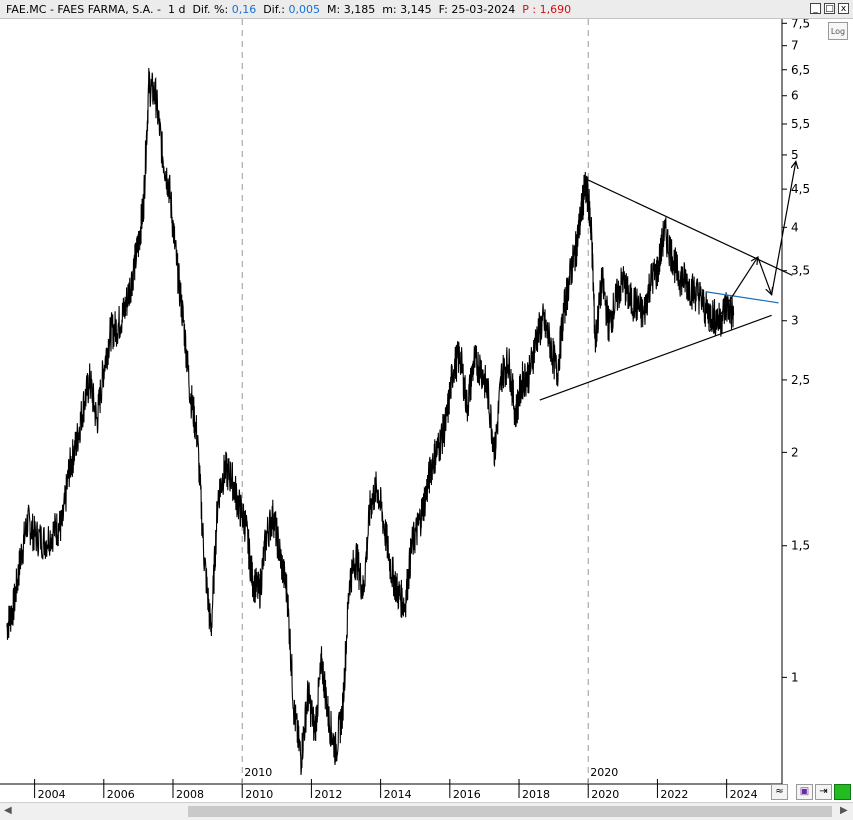  Describe the element at coordinates (510, 811) in the screenshot. I see `scroll-thumb` at that location.